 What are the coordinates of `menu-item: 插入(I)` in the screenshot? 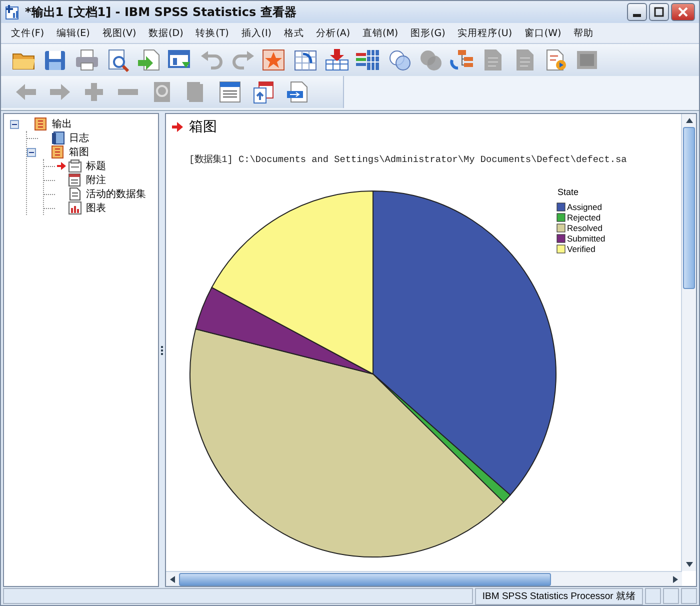 It's located at (256, 33).